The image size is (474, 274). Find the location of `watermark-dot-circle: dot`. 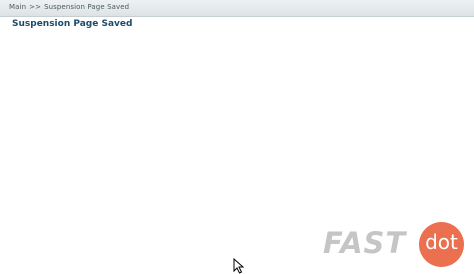

watermark-dot-circle: dot is located at coordinates (441, 244).